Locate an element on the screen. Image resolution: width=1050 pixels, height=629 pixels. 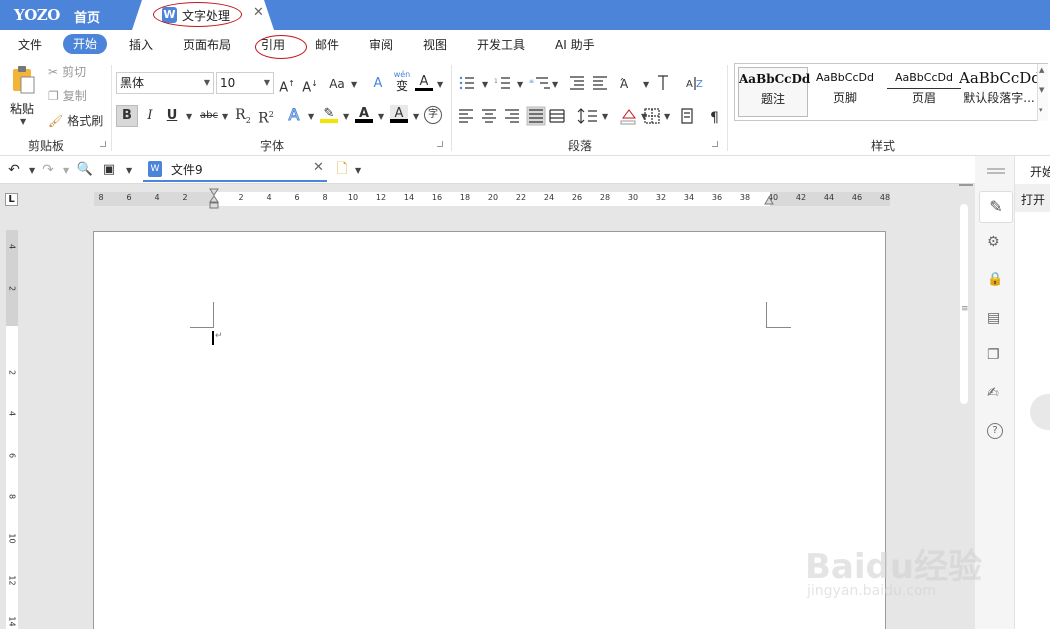
change-case-icon: Aa is located at coordinates (337, 84).